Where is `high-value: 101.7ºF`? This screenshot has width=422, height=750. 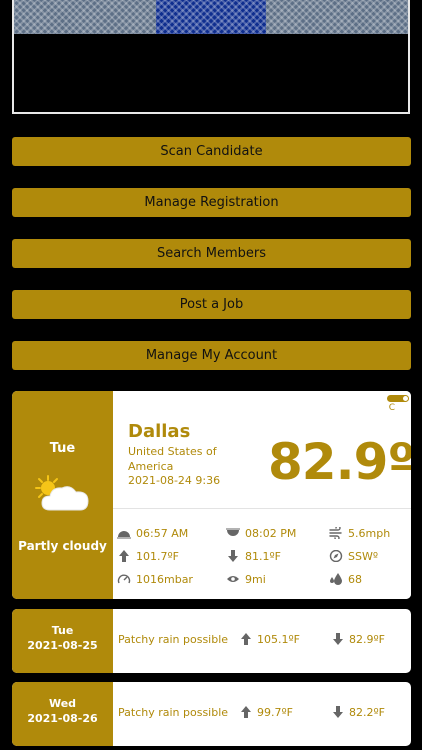 high-value: 101.7ºF is located at coordinates (158, 556).